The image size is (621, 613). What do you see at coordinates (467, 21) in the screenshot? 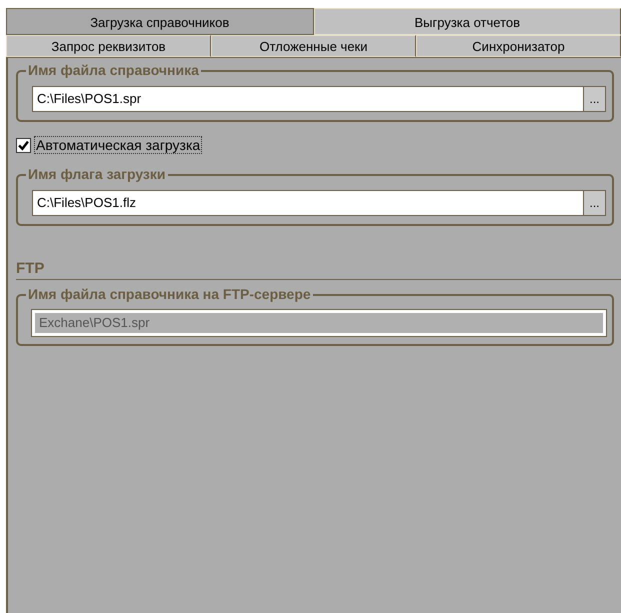
I see `tab: Выгрузка отчетов` at bounding box center [467, 21].